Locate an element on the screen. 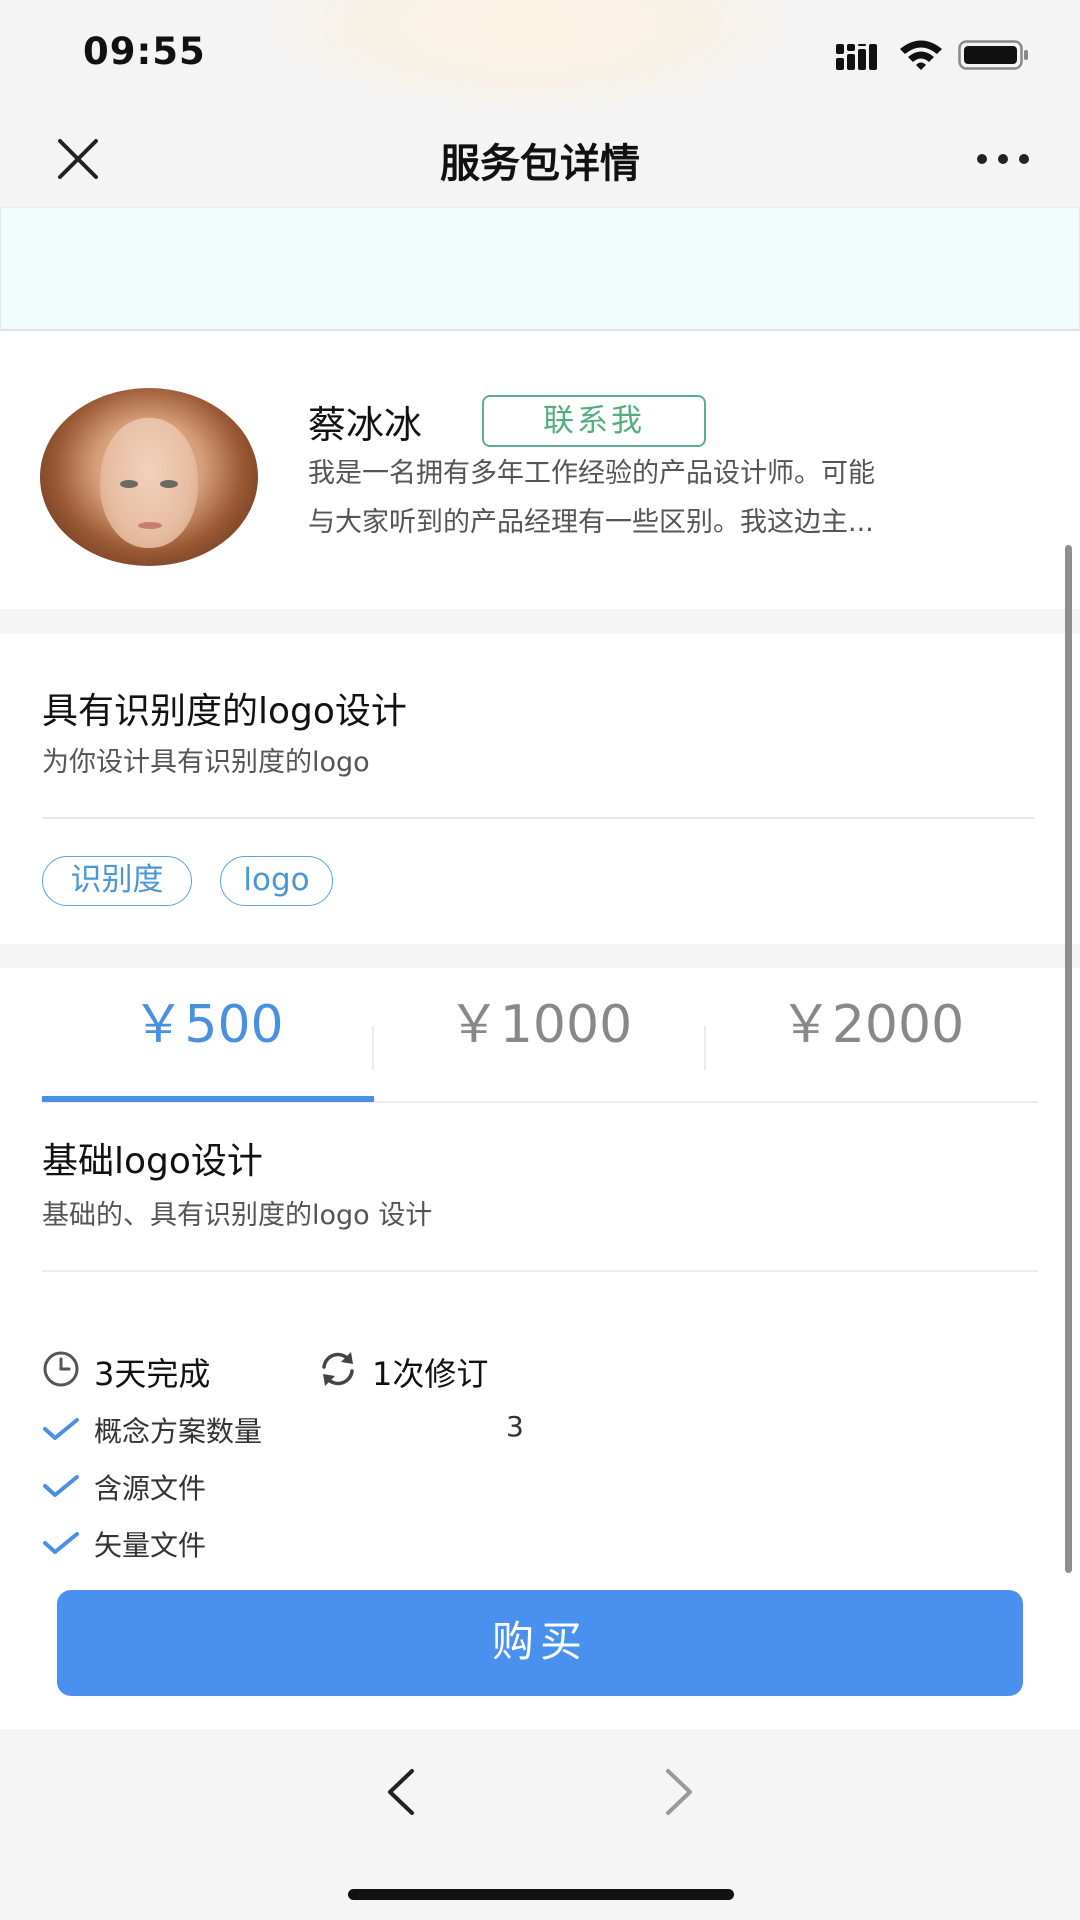  more-icon is located at coordinates (1003, 159).